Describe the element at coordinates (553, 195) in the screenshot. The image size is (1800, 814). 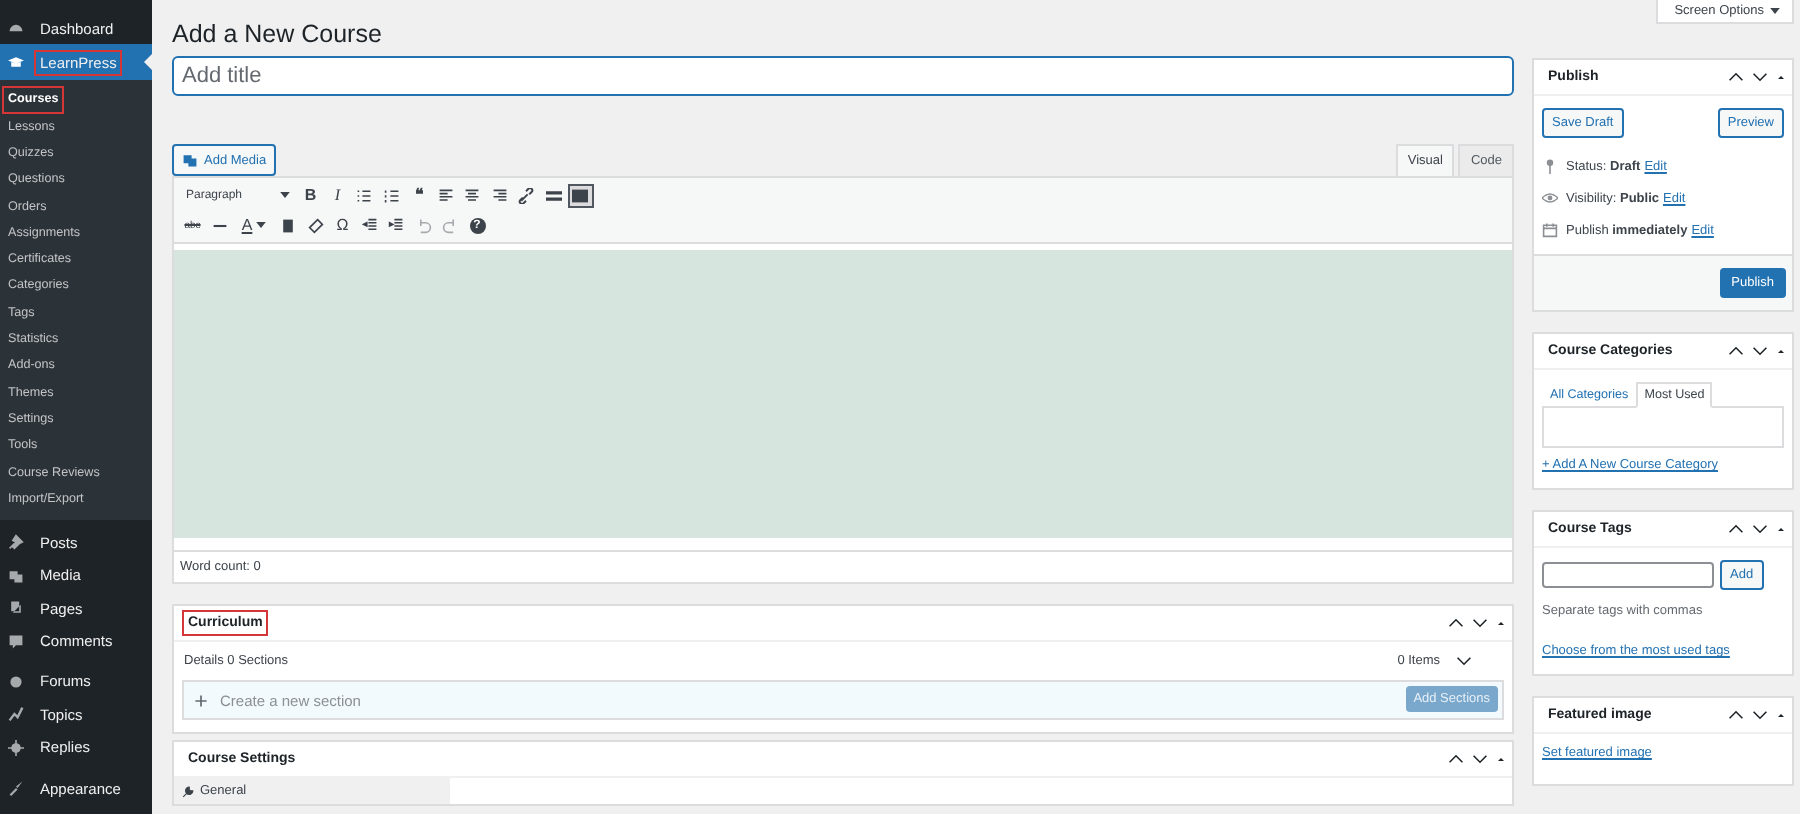
I see `read-more-icon` at that location.